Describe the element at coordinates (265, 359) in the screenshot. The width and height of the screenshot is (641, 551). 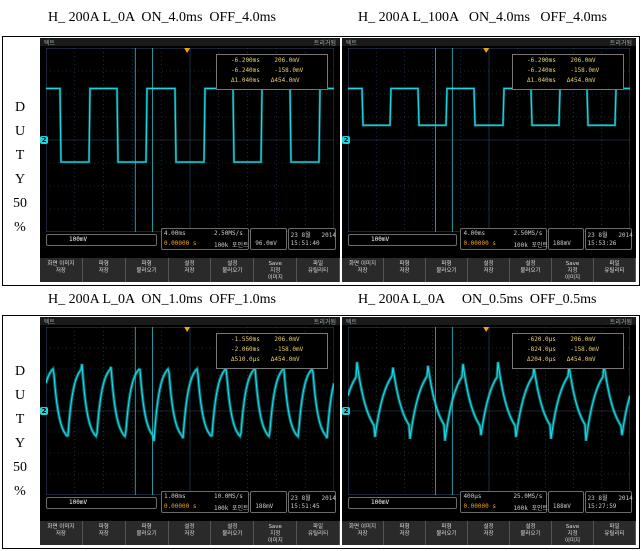
I see `cursor-readout-line: Δ510.0μs Δ454.0mV` at that location.